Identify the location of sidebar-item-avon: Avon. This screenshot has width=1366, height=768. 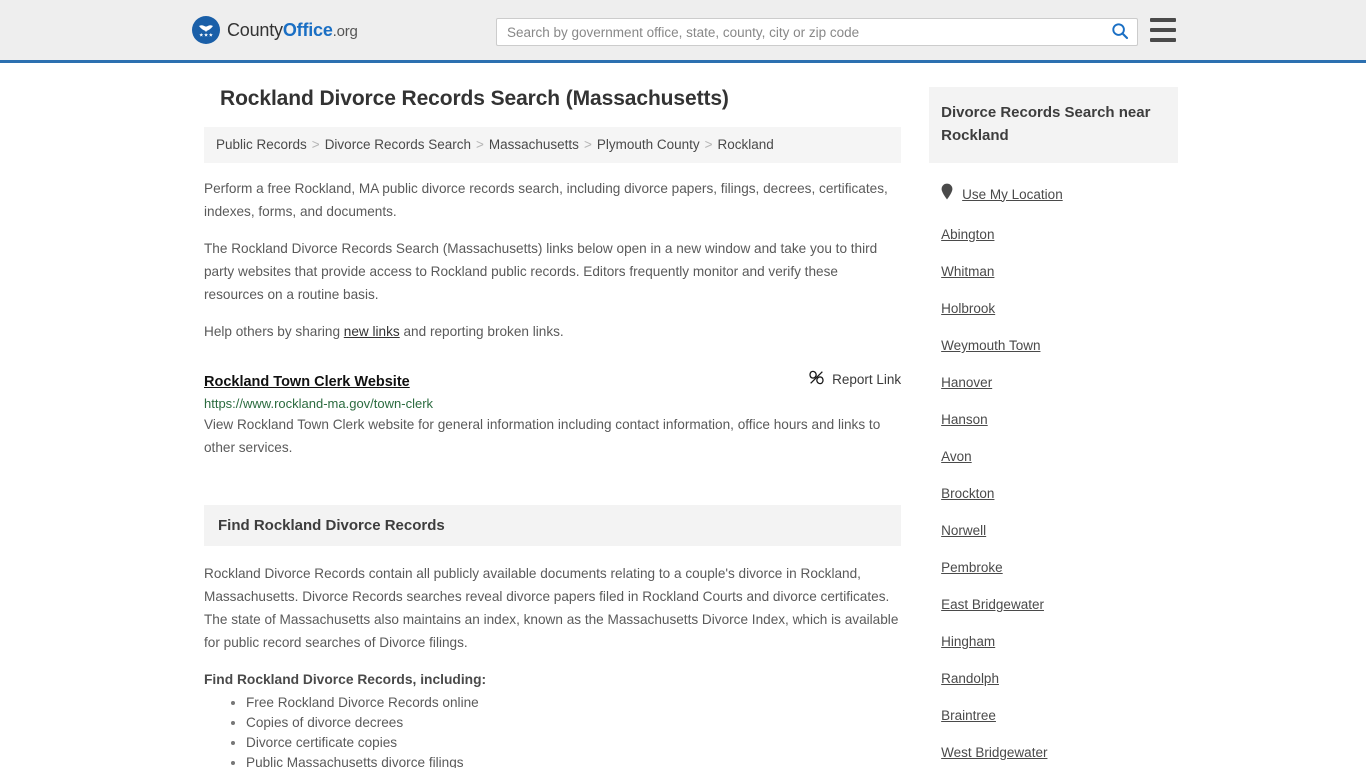
(1059, 456).